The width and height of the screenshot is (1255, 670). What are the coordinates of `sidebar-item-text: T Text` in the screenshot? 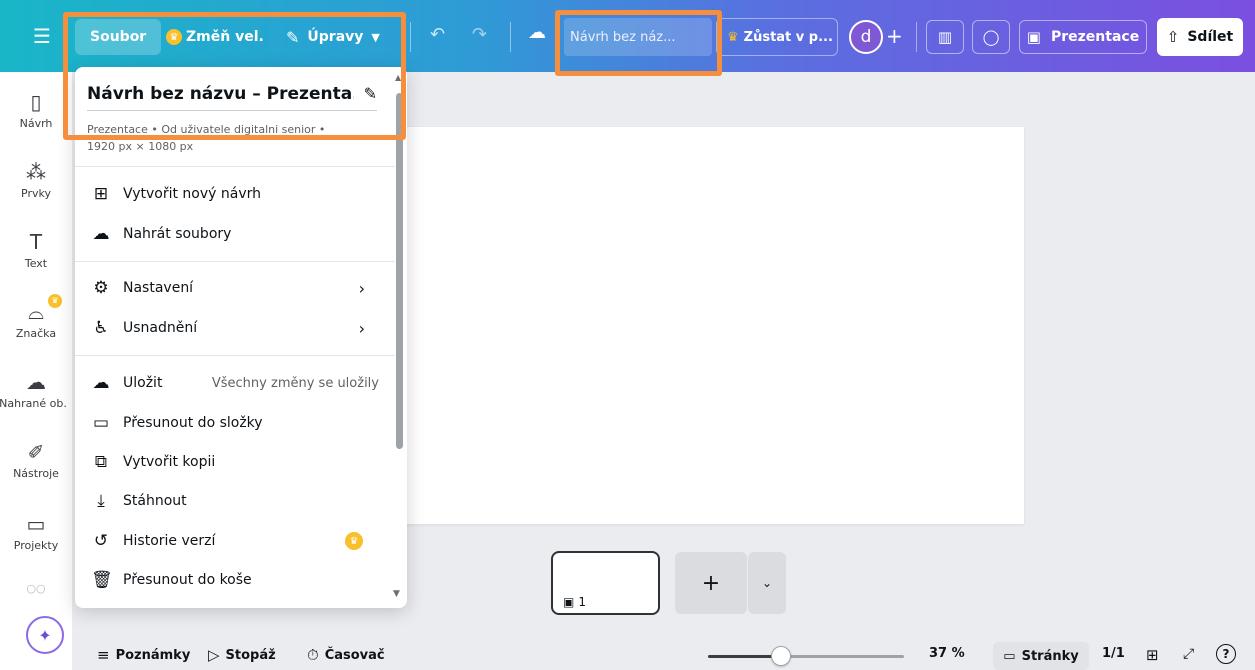 It's located at (36, 250).